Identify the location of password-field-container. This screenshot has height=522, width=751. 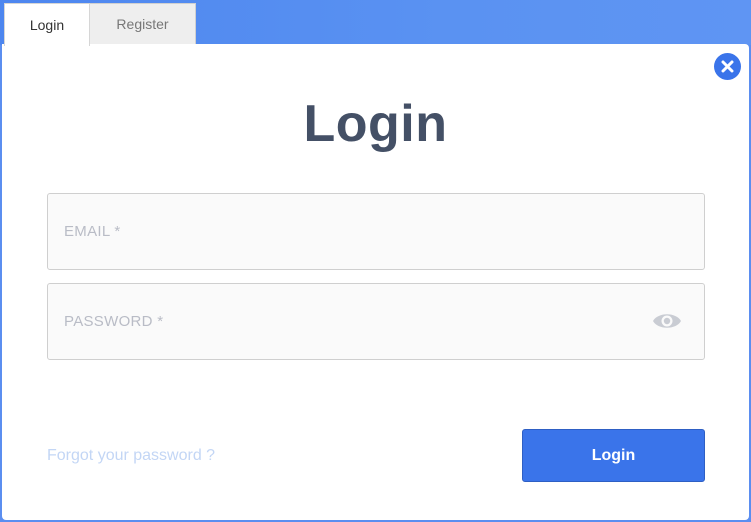
(376, 321).